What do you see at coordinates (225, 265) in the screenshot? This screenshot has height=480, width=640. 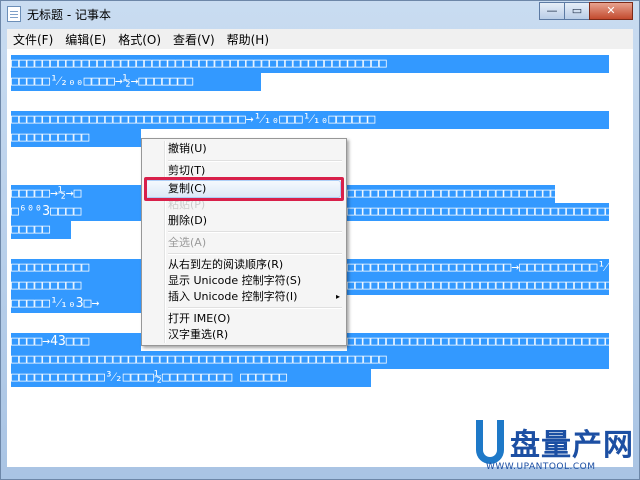 I see `menu-rtl-reading: 从右到左的阅读顺序(R)` at bounding box center [225, 265].